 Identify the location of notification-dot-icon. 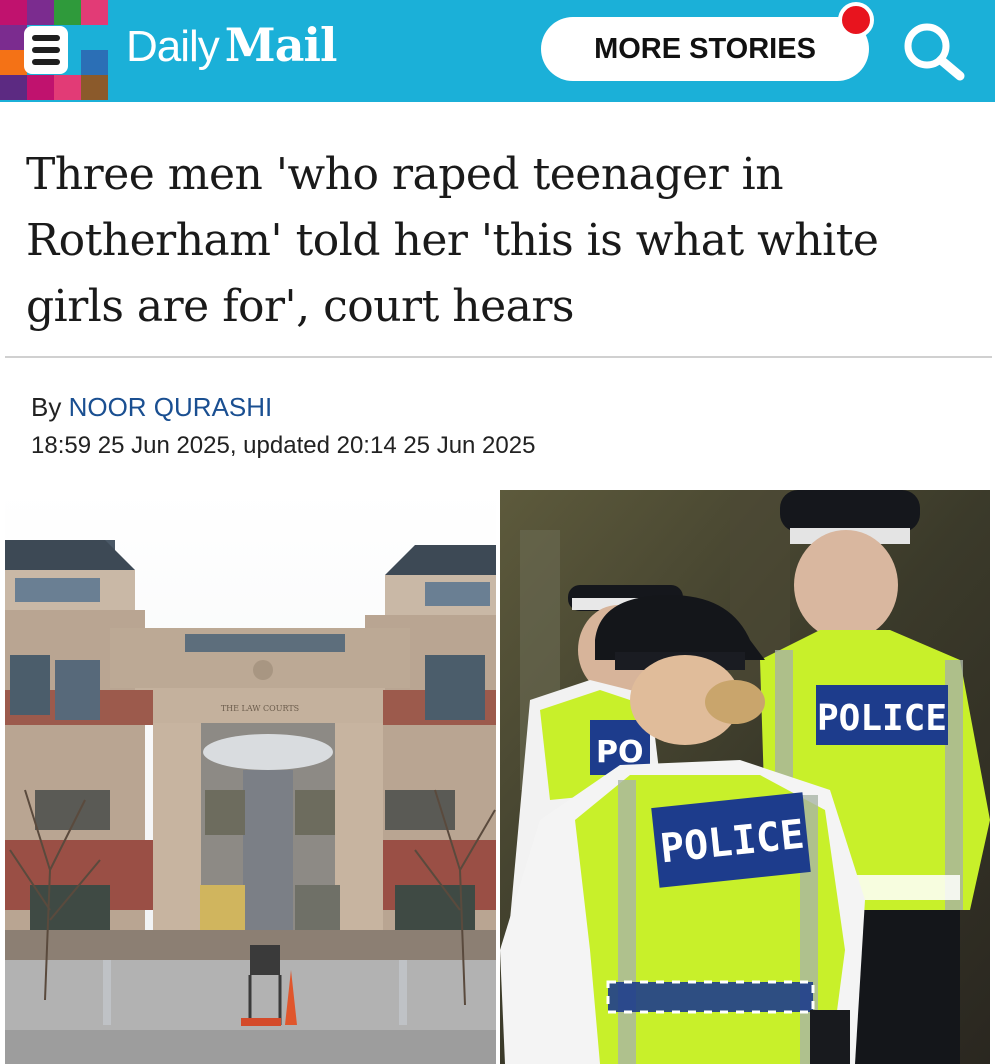
(856, 20).